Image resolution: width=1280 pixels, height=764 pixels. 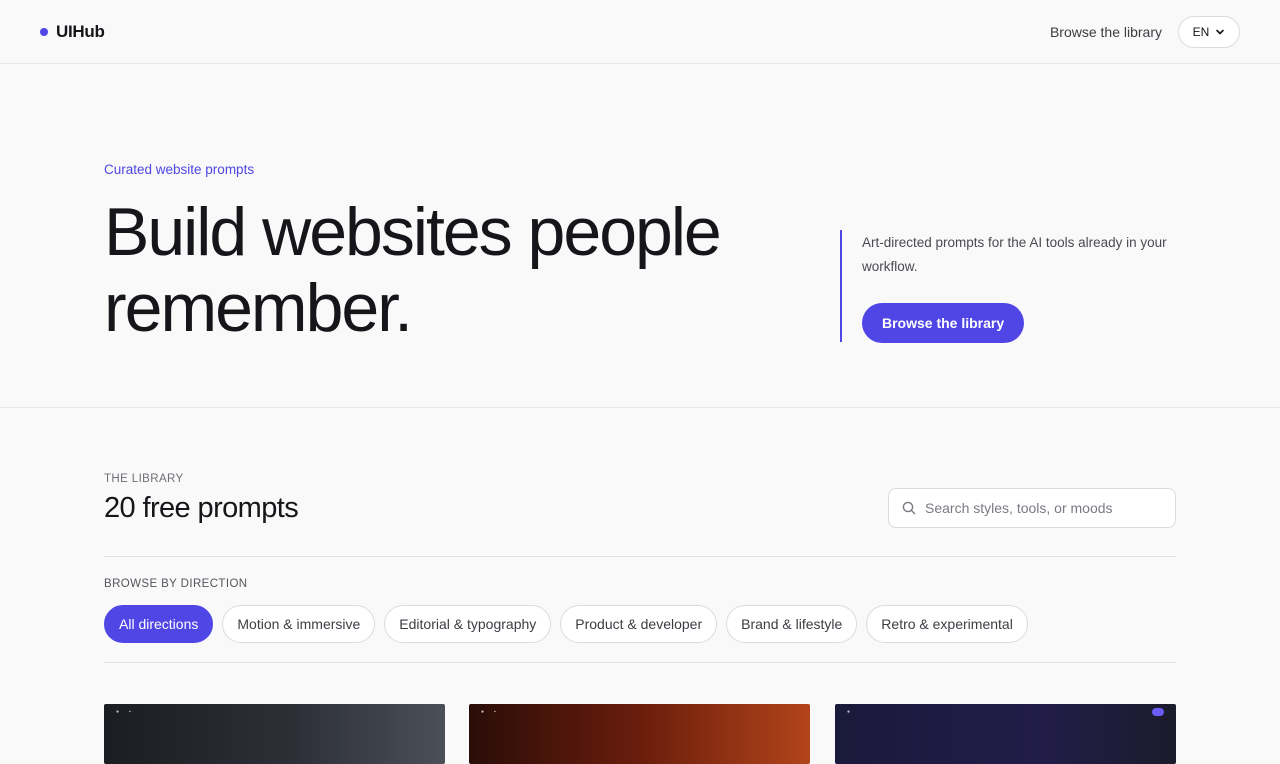 What do you see at coordinates (1005, 712) in the screenshot?
I see `card-preview-navbar: ●` at bounding box center [1005, 712].